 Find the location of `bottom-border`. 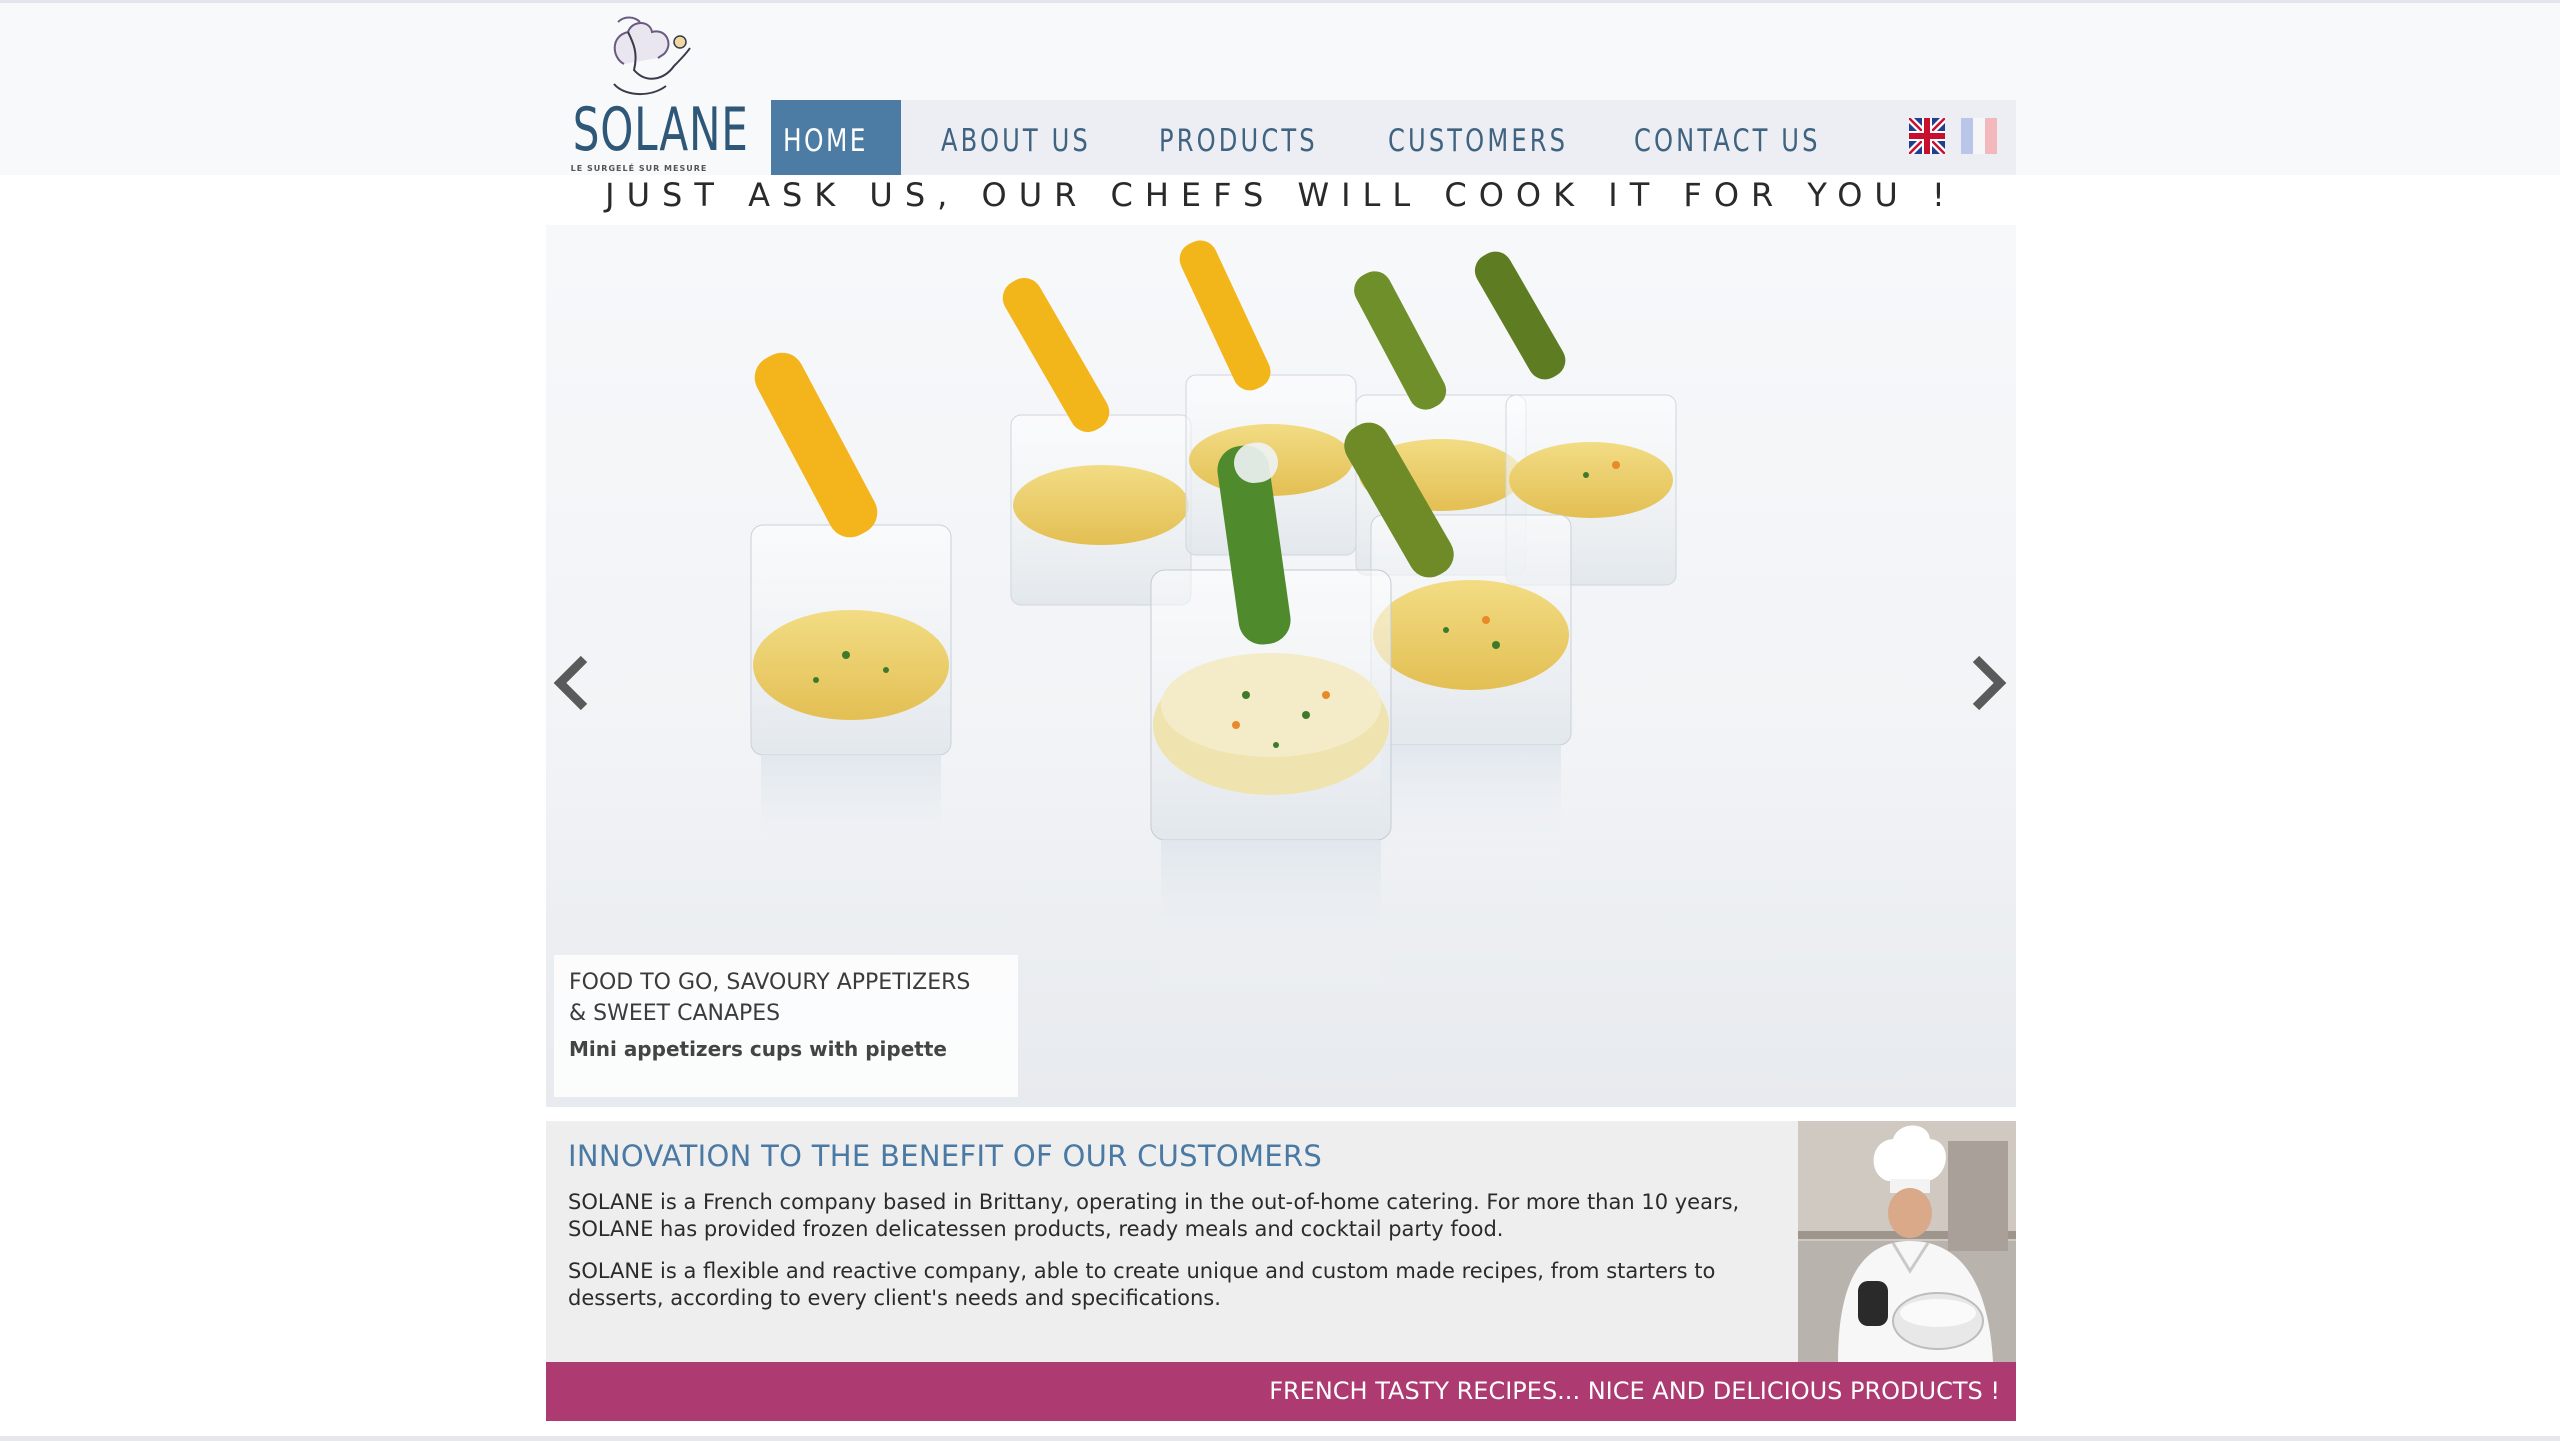

bottom-border is located at coordinates (1280, 1438).